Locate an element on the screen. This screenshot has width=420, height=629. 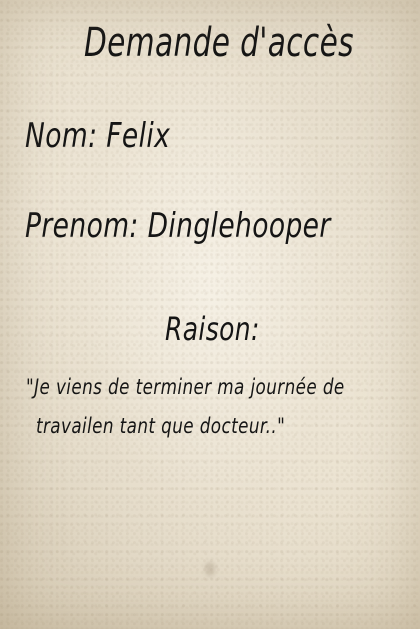
nom-field: Nom: Felix is located at coordinates (97, 136).